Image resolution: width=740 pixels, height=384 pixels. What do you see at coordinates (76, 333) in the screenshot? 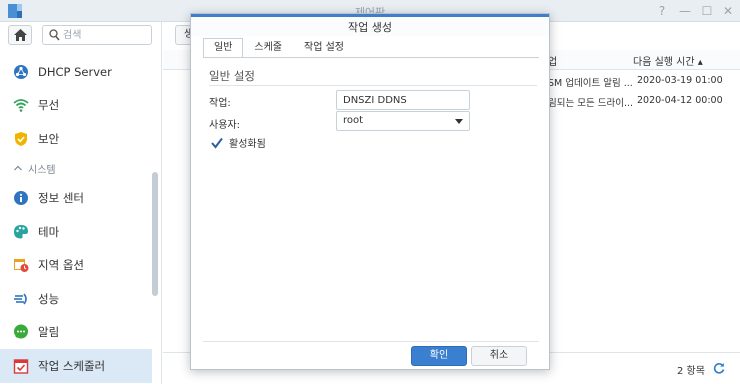
I see `sidebar-item-notification: 알림` at bounding box center [76, 333].